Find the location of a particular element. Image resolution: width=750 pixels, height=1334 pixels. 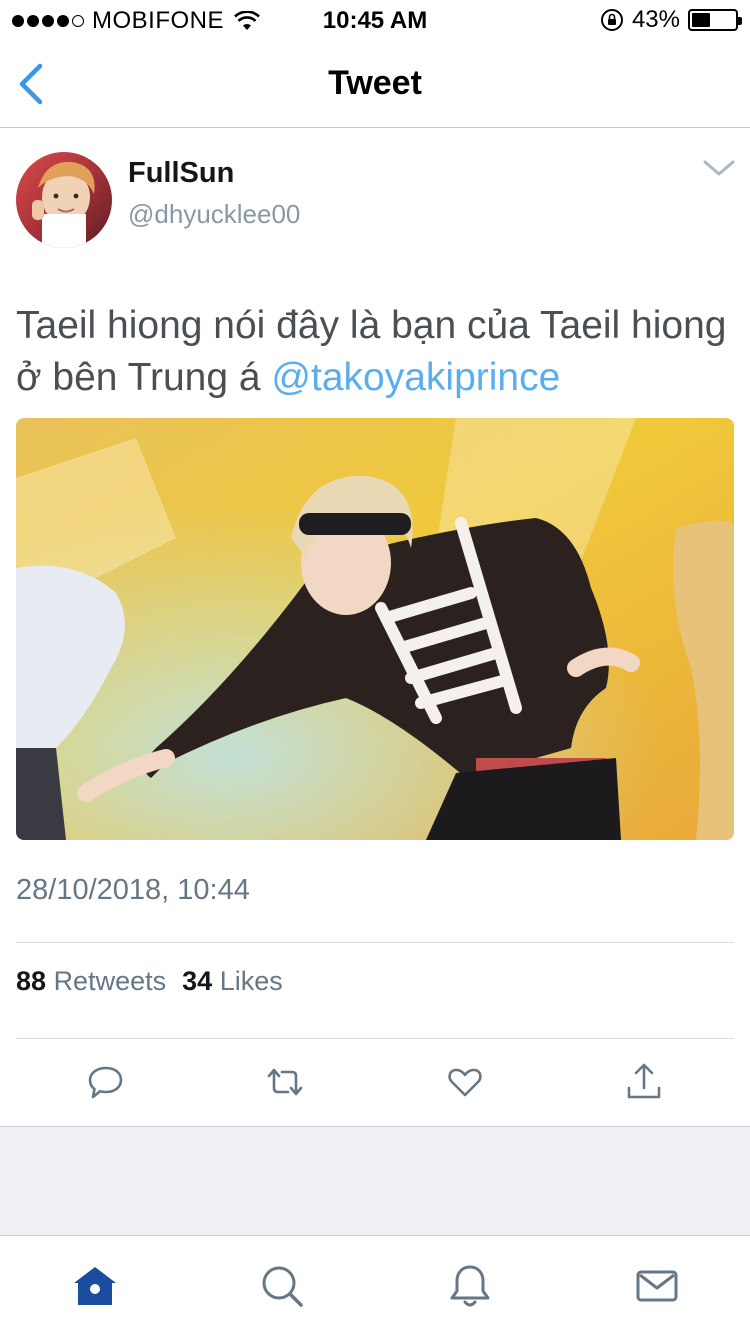

retweets-stat: 88 Retweets is located at coordinates (91, 981).